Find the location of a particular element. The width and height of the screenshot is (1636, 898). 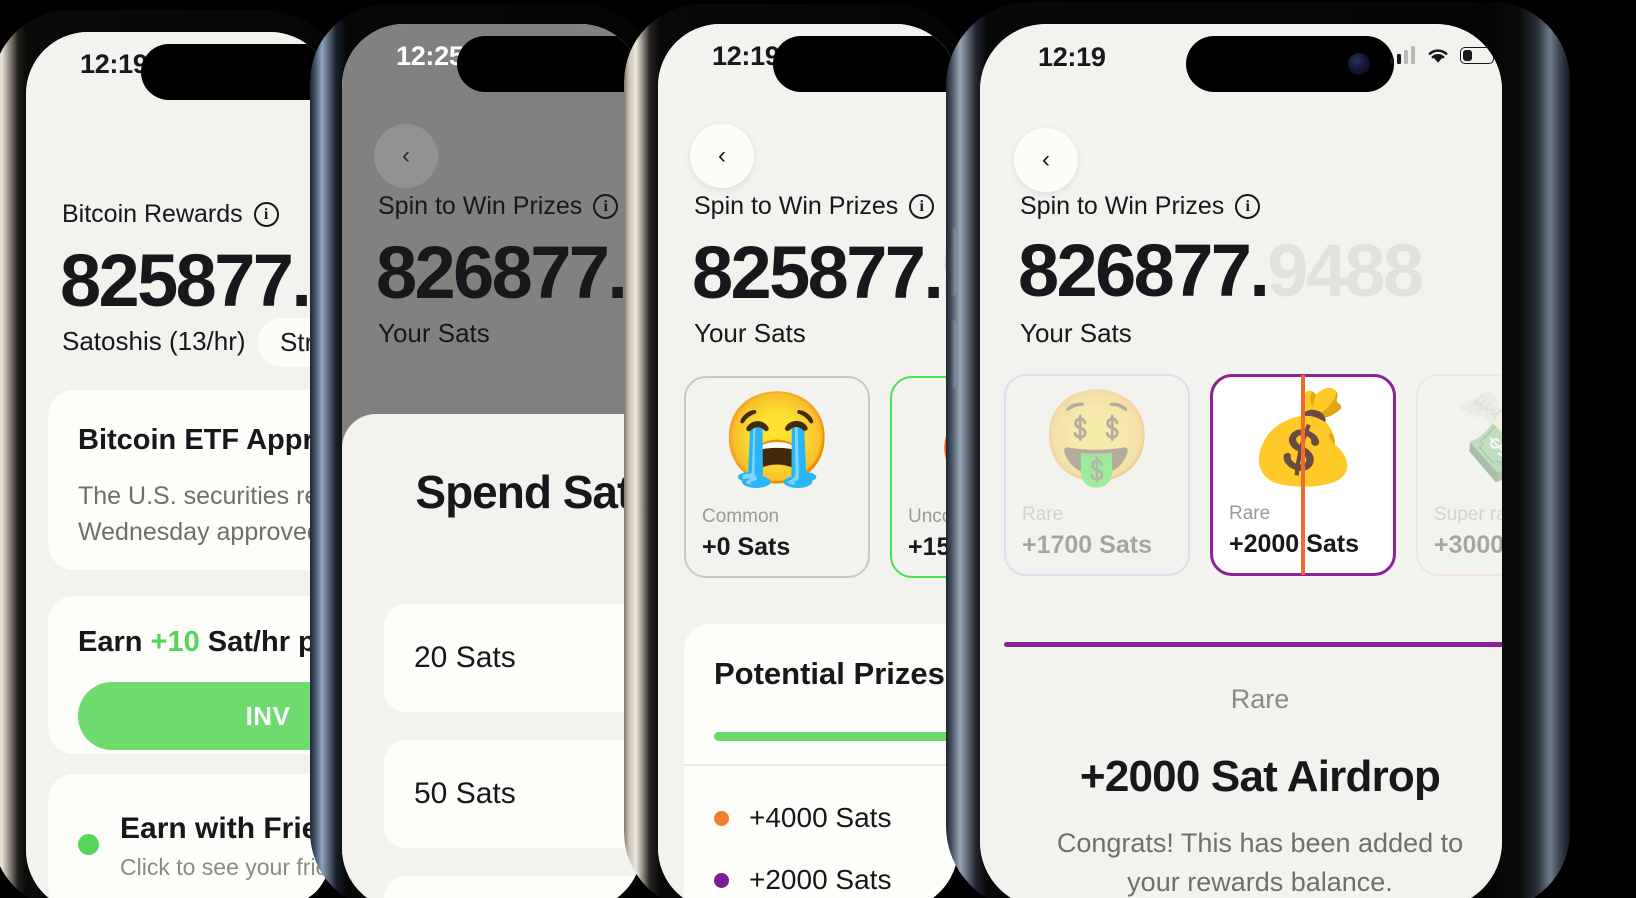

sheet-option-row: 100 Sats is located at coordinates (513, 887).